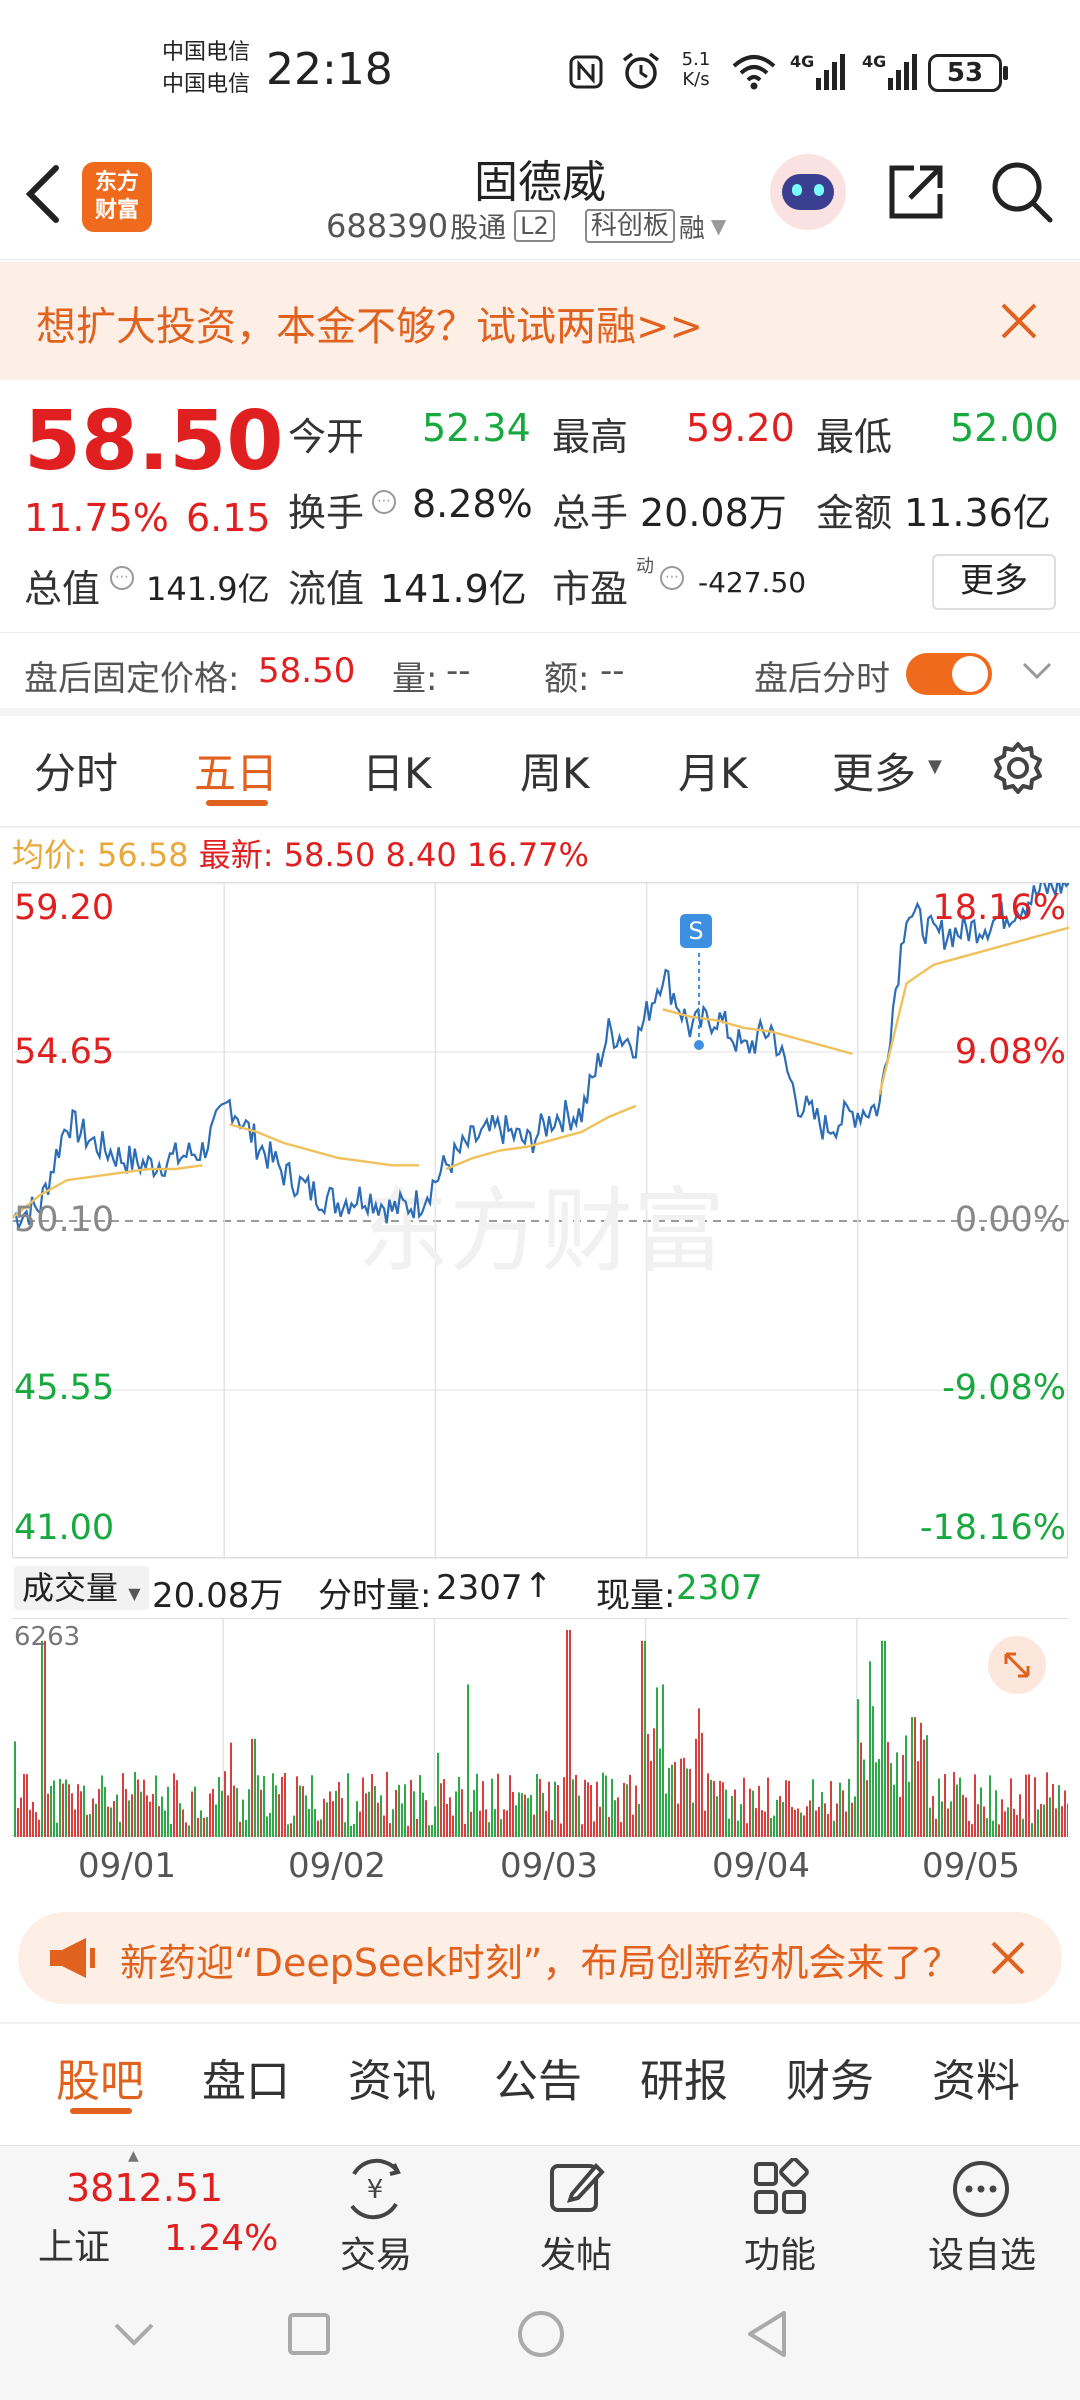  I want to click on tab-finance: 财务, so click(830, 2077).